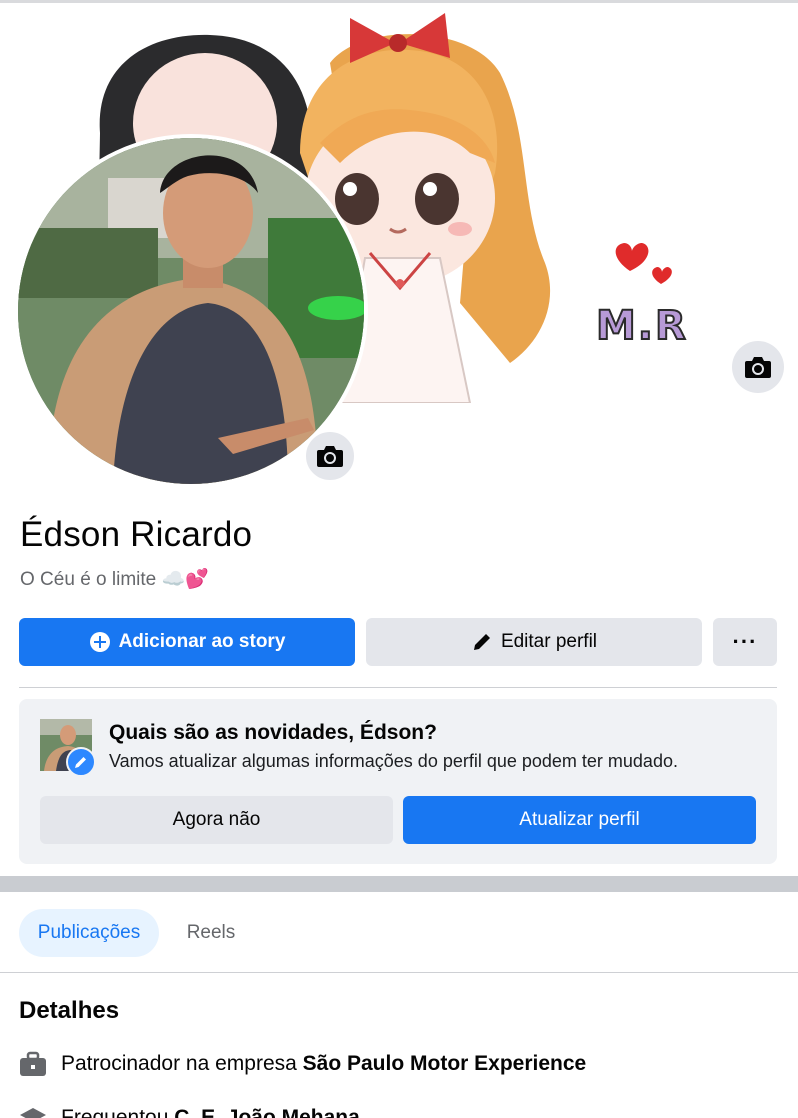  I want to click on not-now-label: Agora não, so click(216, 819).